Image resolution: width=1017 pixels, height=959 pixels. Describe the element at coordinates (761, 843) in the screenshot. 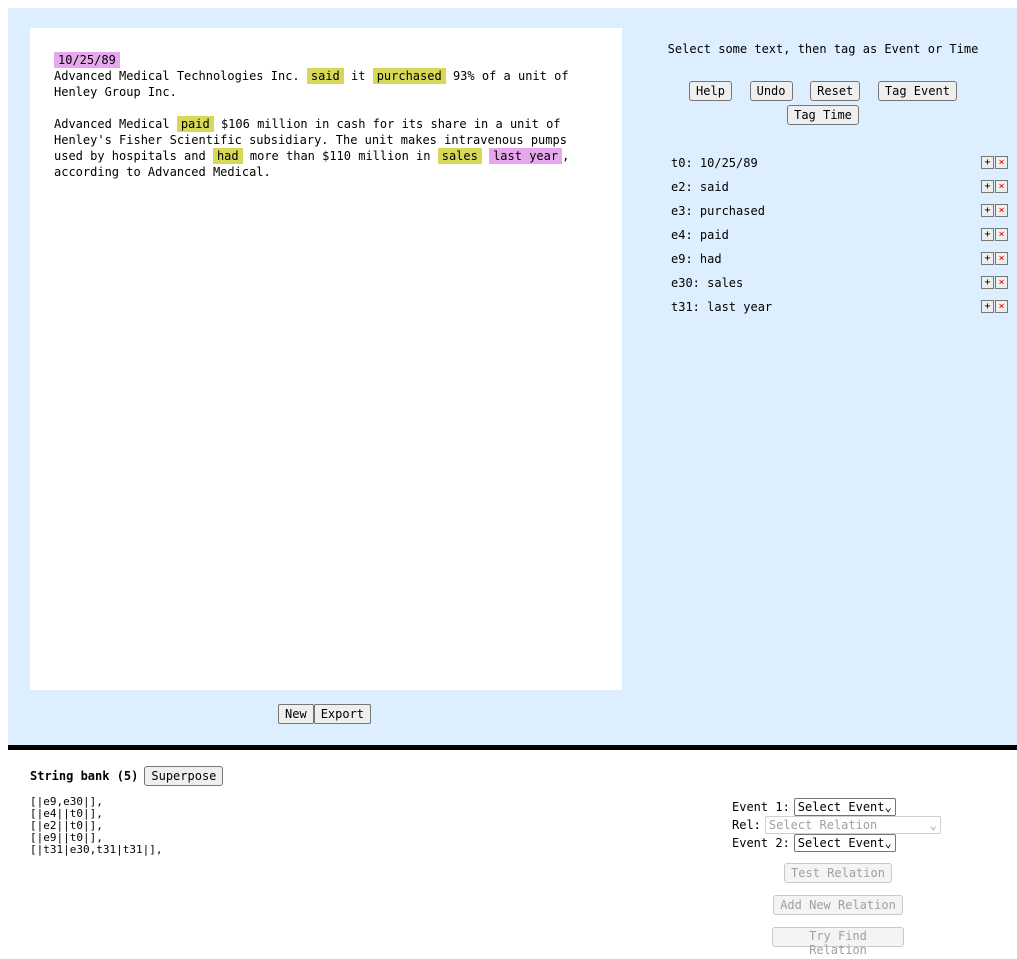

I see `event2-label: Event 2:` at that location.